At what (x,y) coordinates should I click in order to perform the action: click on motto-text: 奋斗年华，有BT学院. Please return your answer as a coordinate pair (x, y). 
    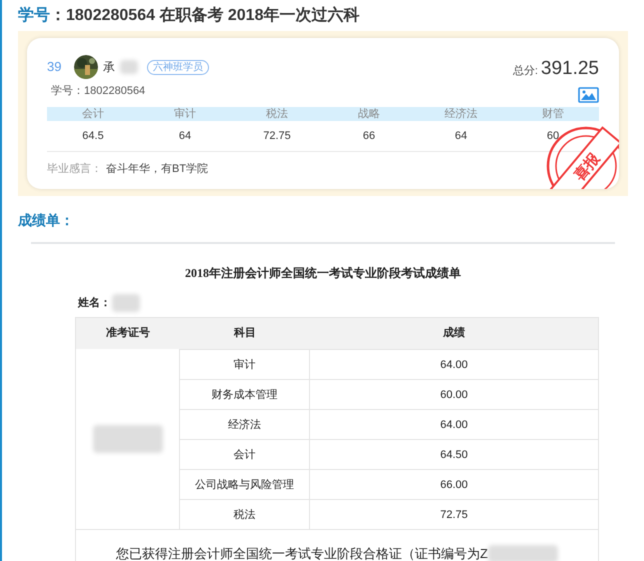
    Looking at the image, I should click on (157, 169).